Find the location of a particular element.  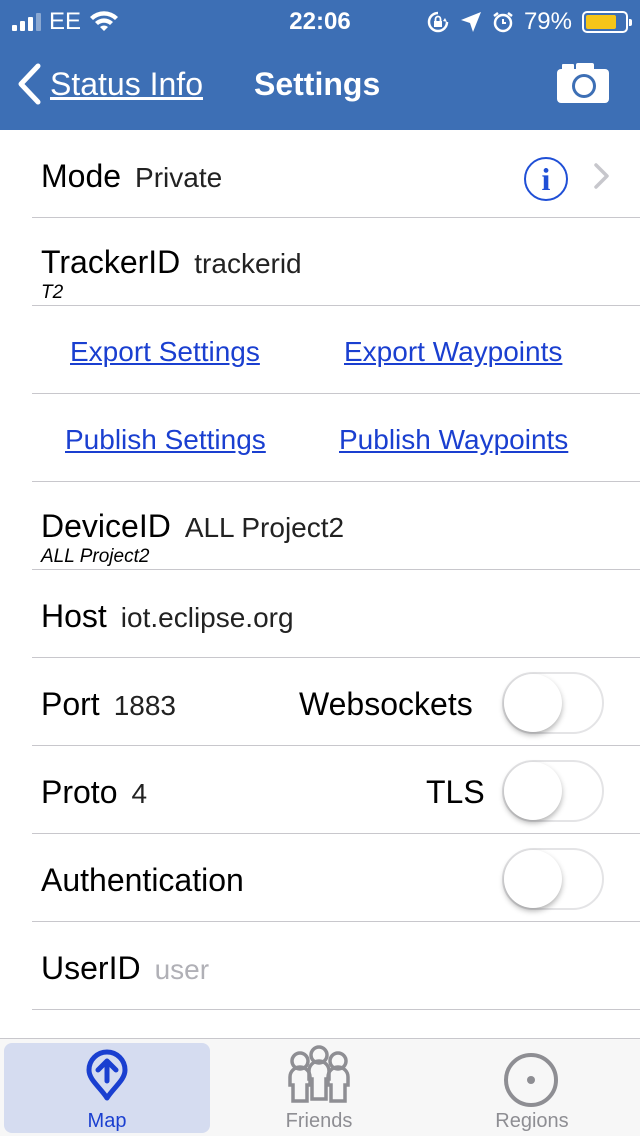

authentication-toggle is located at coordinates (553, 879).